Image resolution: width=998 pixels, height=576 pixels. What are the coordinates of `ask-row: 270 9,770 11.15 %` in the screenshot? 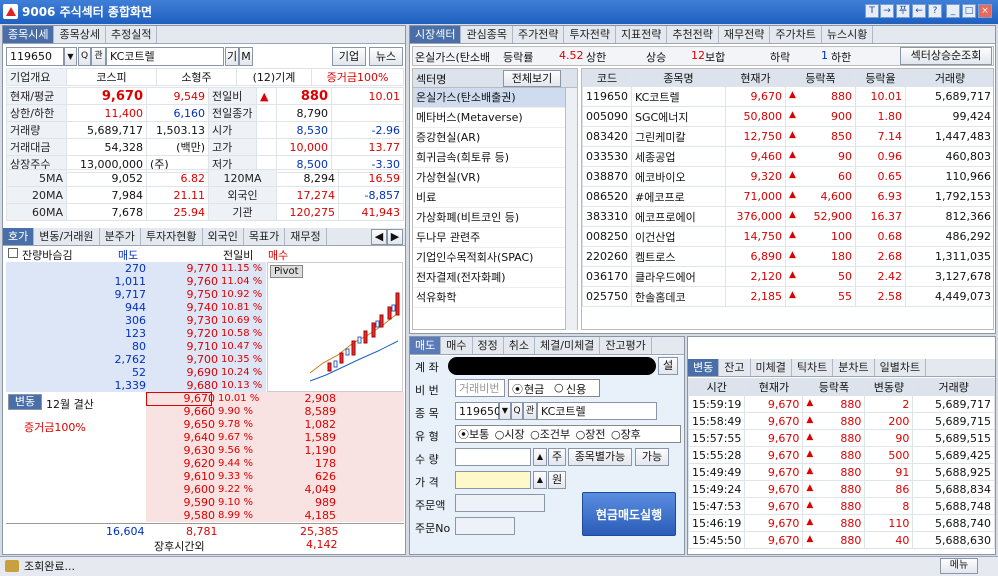 It's located at (137, 268).